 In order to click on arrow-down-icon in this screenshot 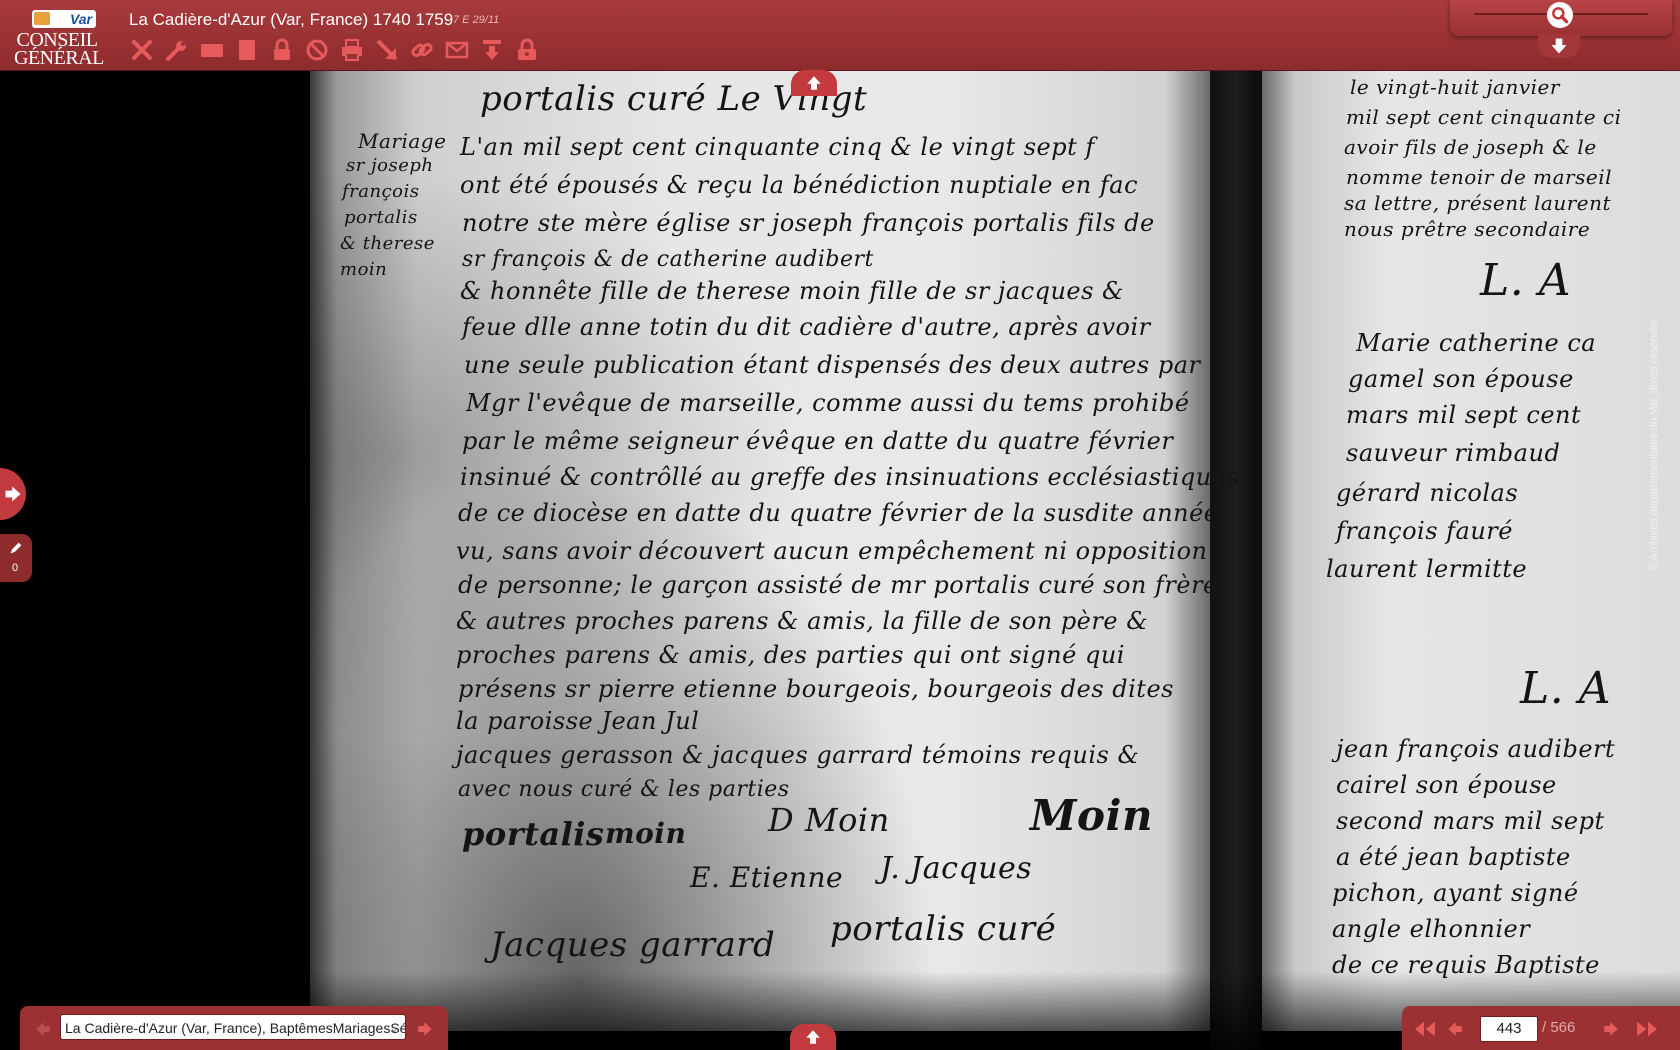, I will do `click(1559, 46)`.